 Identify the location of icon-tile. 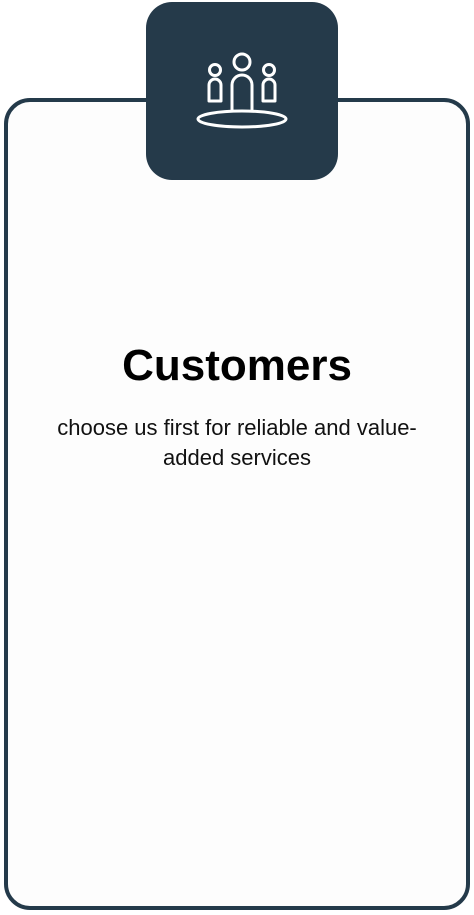
(242, 91).